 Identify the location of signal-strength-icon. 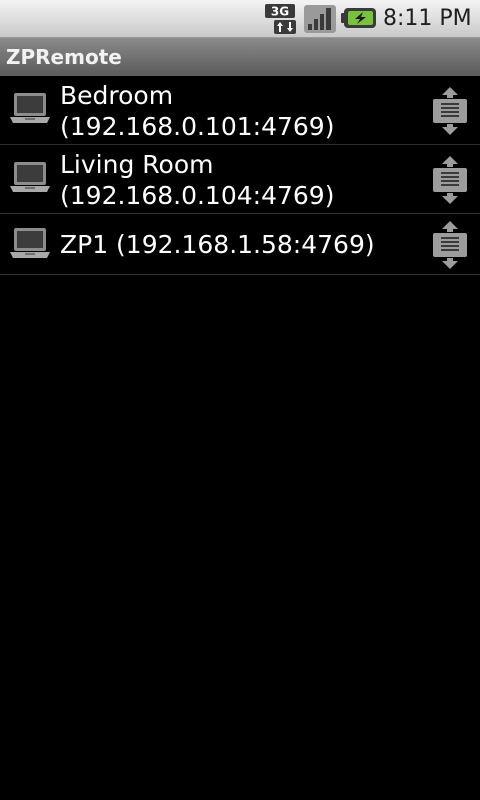
(320, 19).